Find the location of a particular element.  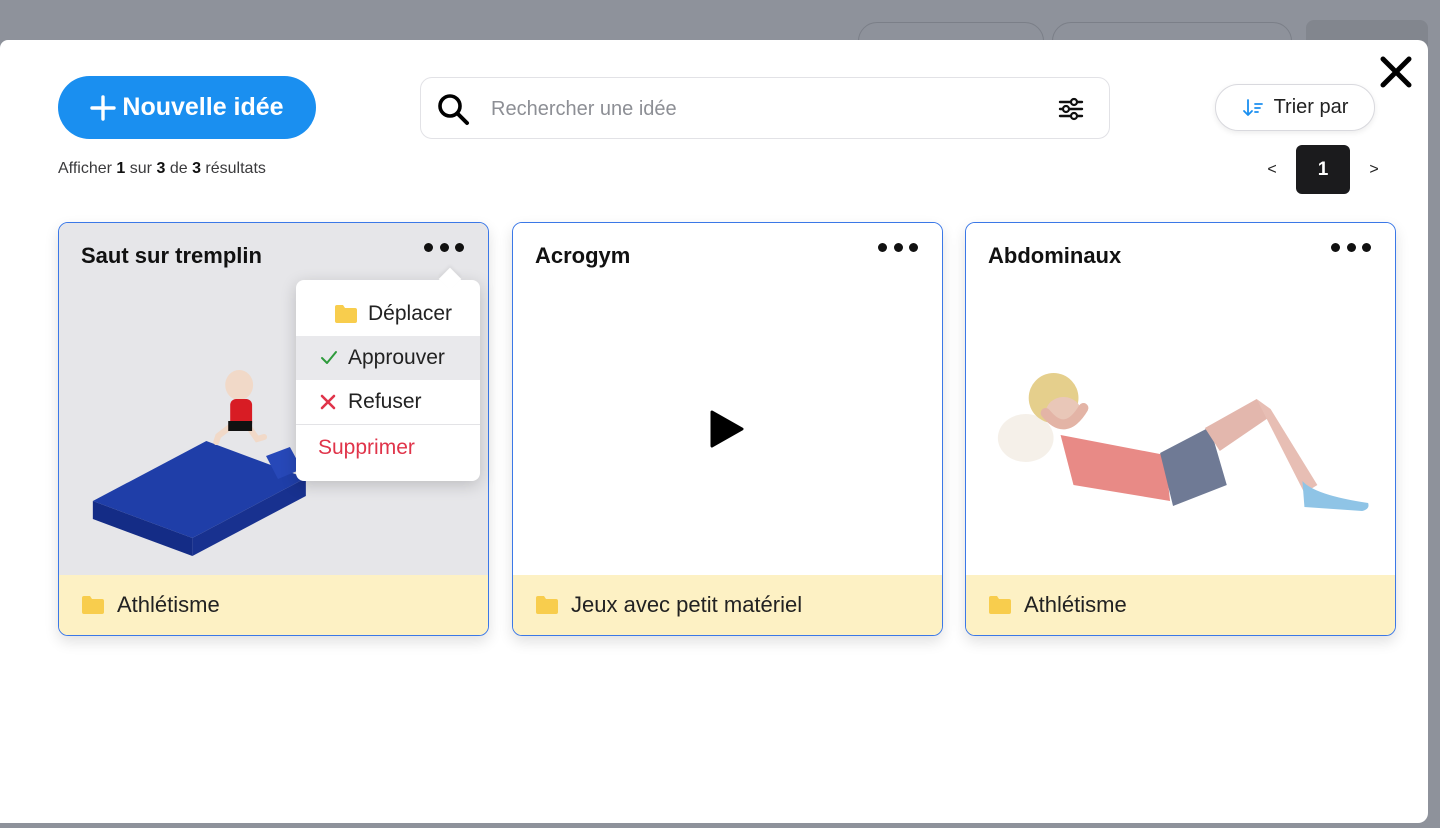

video-preview is located at coordinates (727, 399).